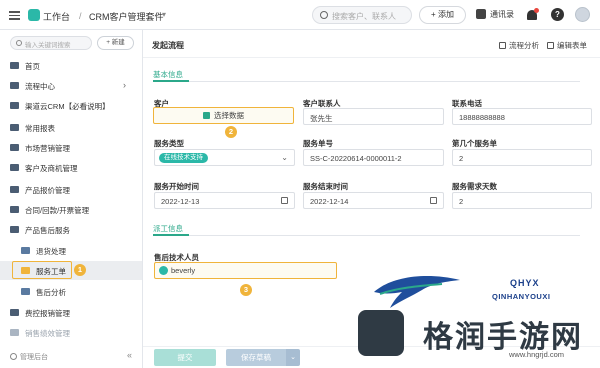  What do you see at coordinates (32, 66) in the screenshot?
I see `sidebar-item-label: 首页` at bounding box center [32, 66].